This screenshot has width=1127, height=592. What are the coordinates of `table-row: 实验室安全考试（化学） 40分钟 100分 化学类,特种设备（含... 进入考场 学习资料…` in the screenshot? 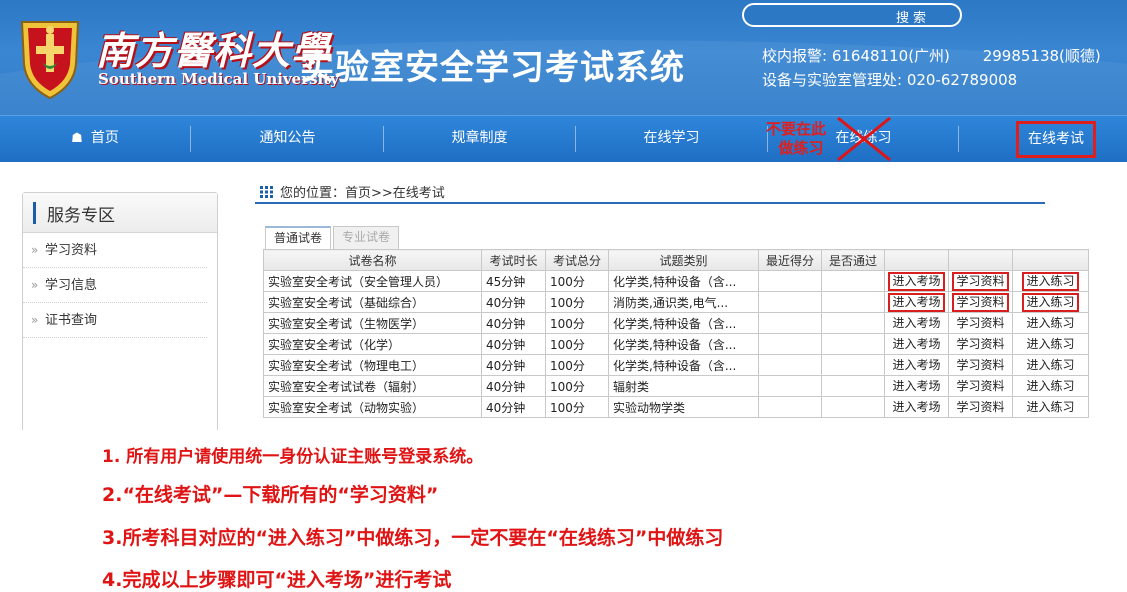 It's located at (676, 344).